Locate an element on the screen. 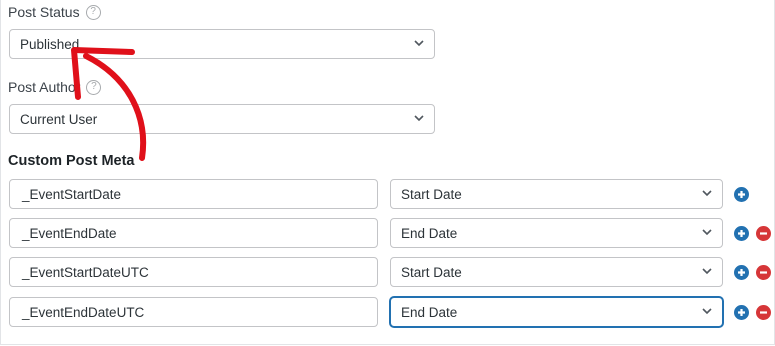  post-status-value: Published is located at coordinates (50, 44).